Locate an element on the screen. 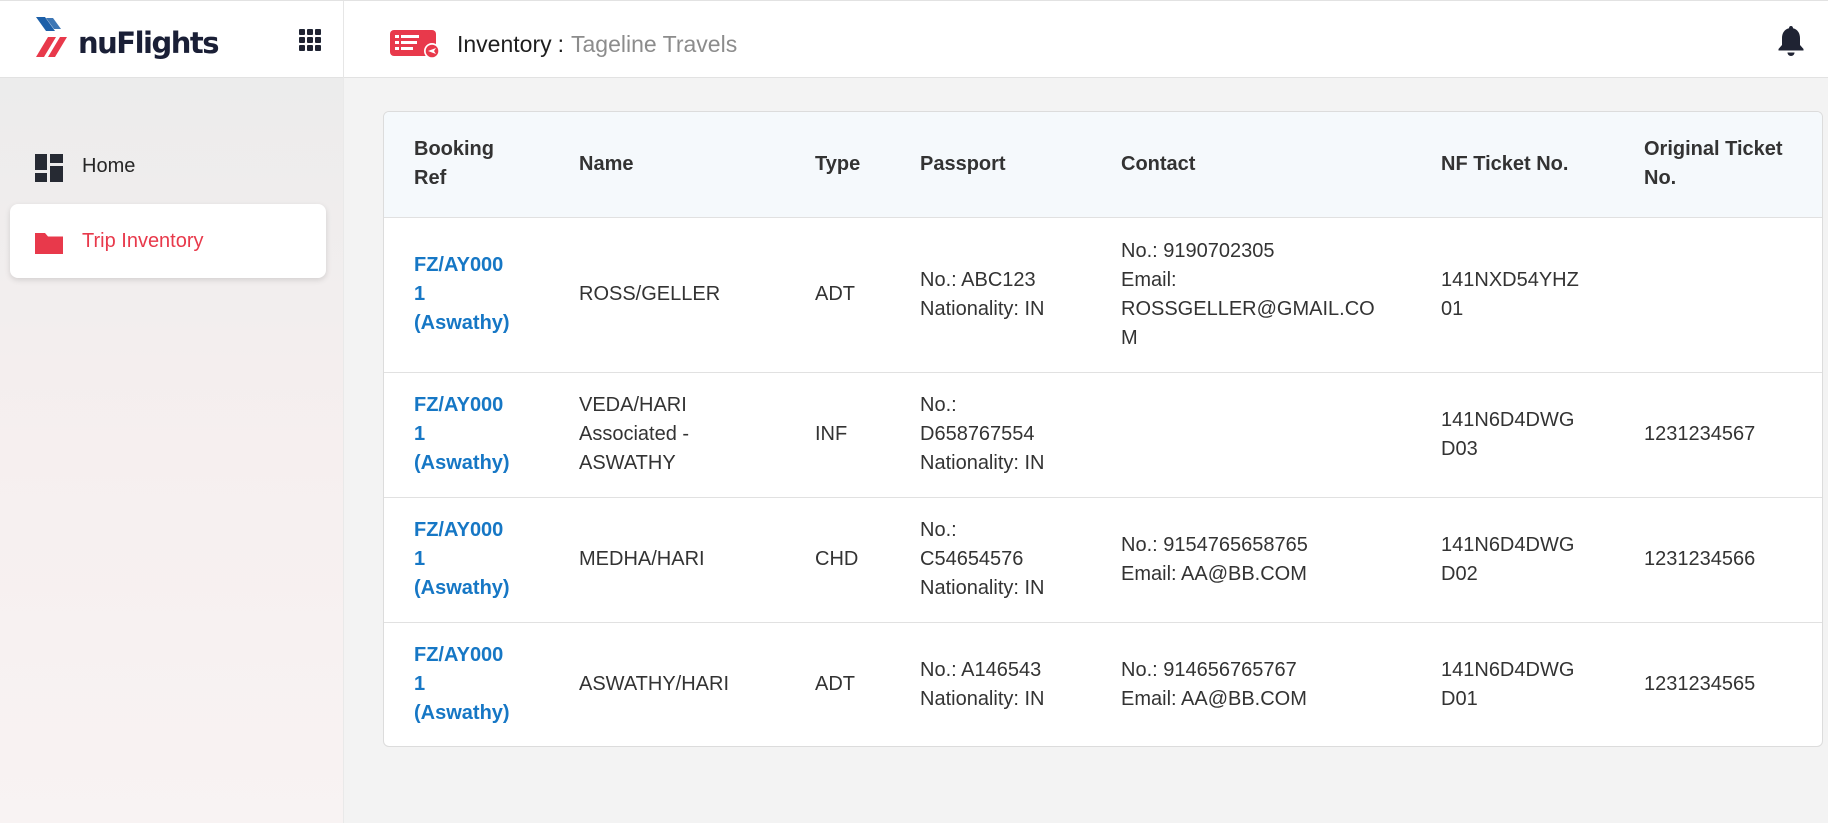  sidebar-item-label: Home is located at coordinates (109, 166).